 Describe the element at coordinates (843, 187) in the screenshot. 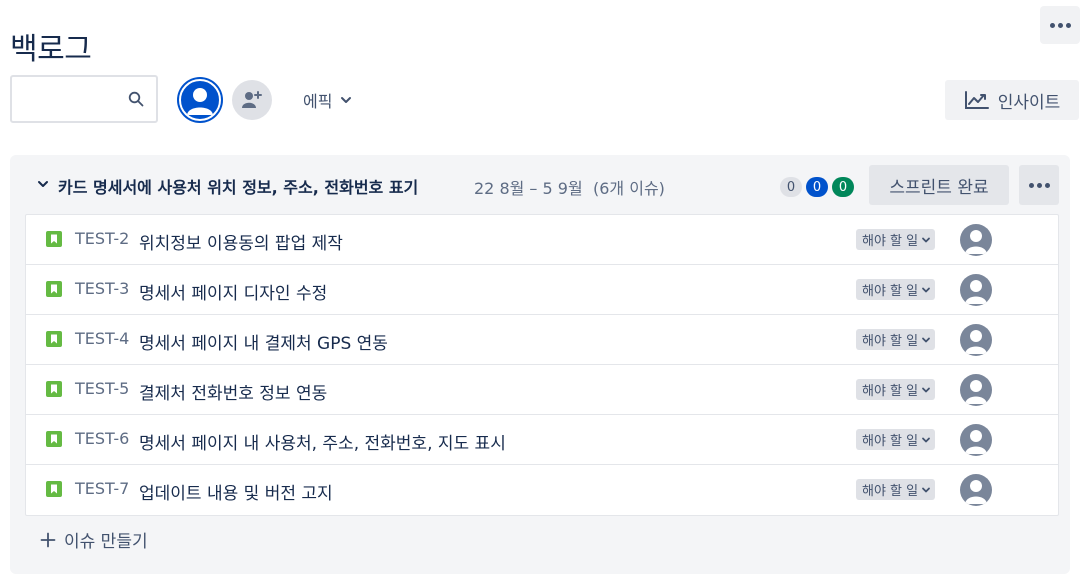

I see `done-count-badge: 0` at that location.